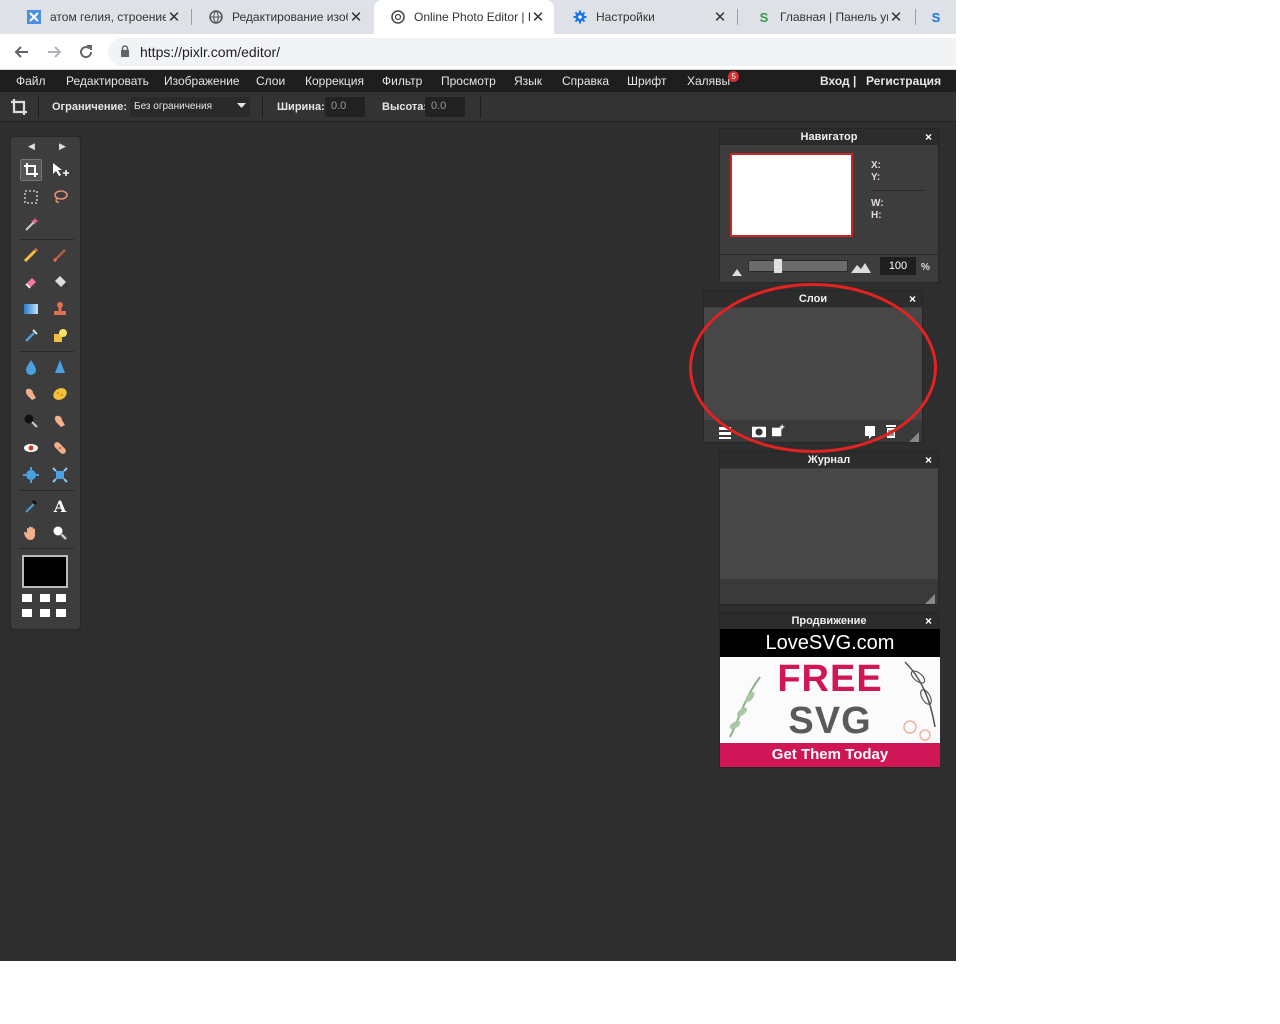  What do you see at coordinates (830, 698) in the screenshot?
I see `advertisement-banner: LoveSVG.com FREE SVG Get Them Today` at bounding box center [830, 698].